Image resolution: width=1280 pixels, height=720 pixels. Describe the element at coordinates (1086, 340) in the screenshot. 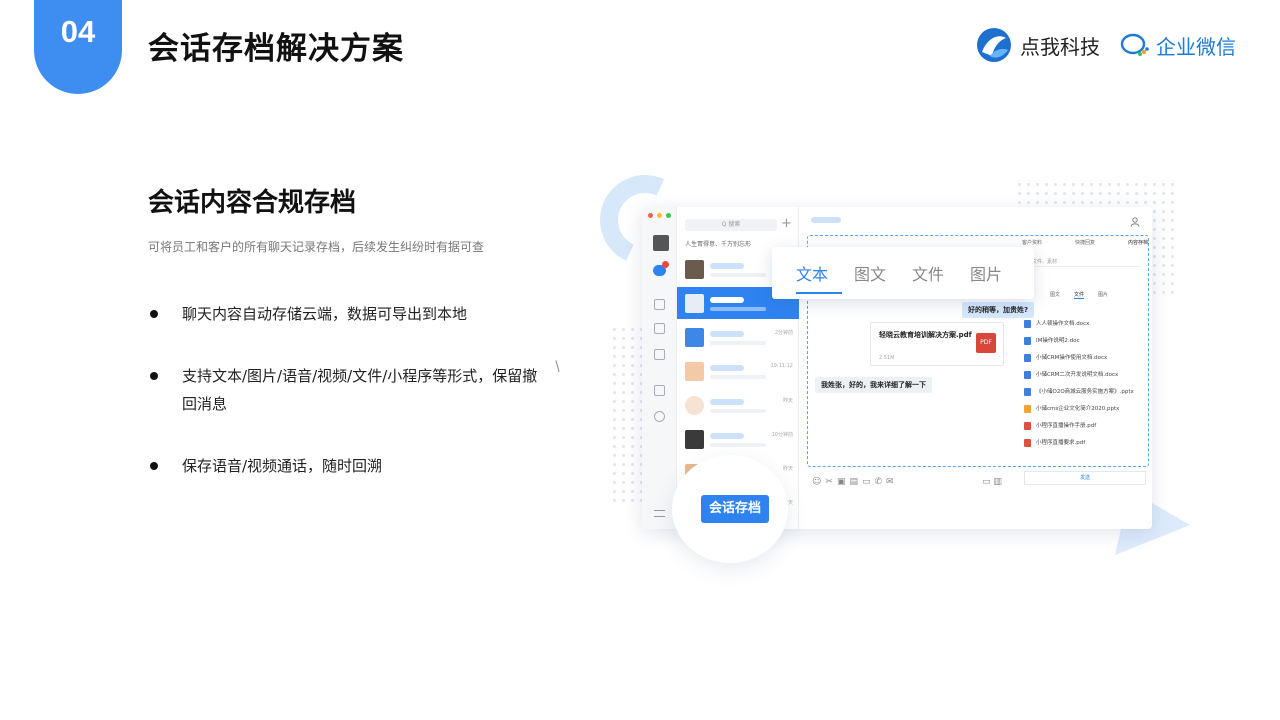

I see `file-list-item: IM操作说明2.doc` at that location.